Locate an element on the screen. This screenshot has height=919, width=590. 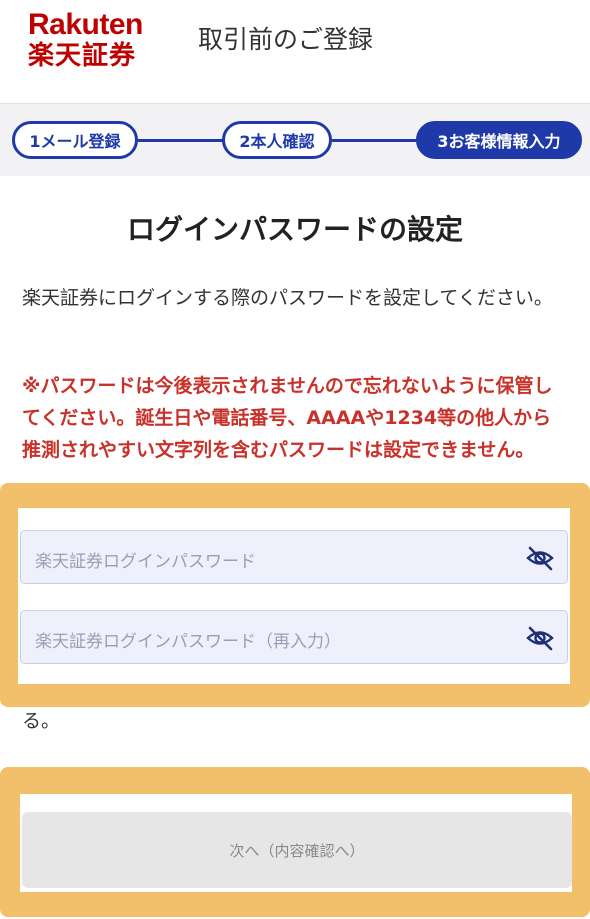
trailing-text: る。 is located at coordinates (41, 721).